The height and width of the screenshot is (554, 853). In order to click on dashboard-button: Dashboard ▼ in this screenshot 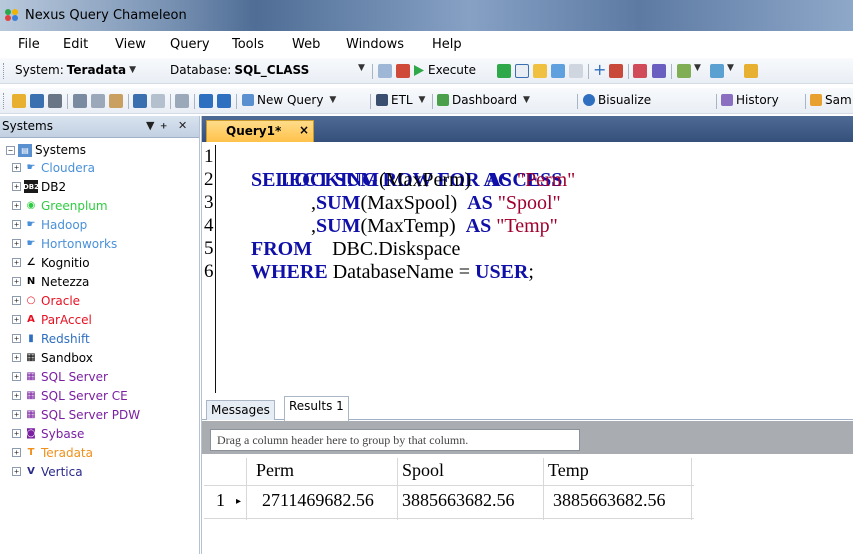, I will do `click(483, 100)`.